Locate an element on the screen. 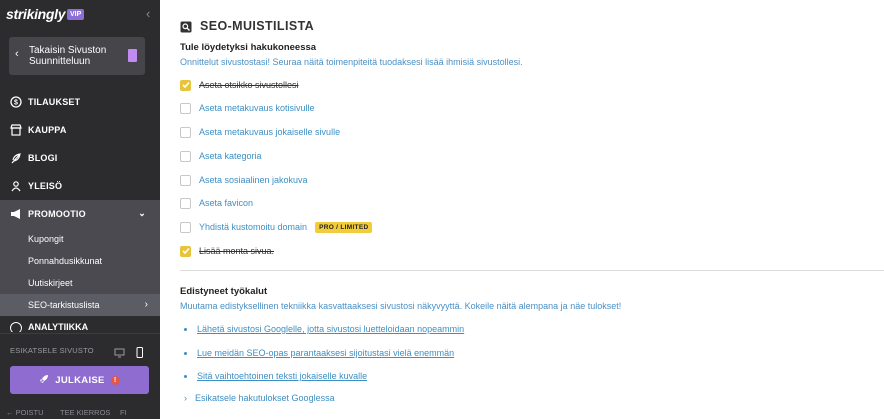 The height and width of the screenshot is (419, 884). checklist-item-category: Aseta kategoria is located at coordinates (221, 156).